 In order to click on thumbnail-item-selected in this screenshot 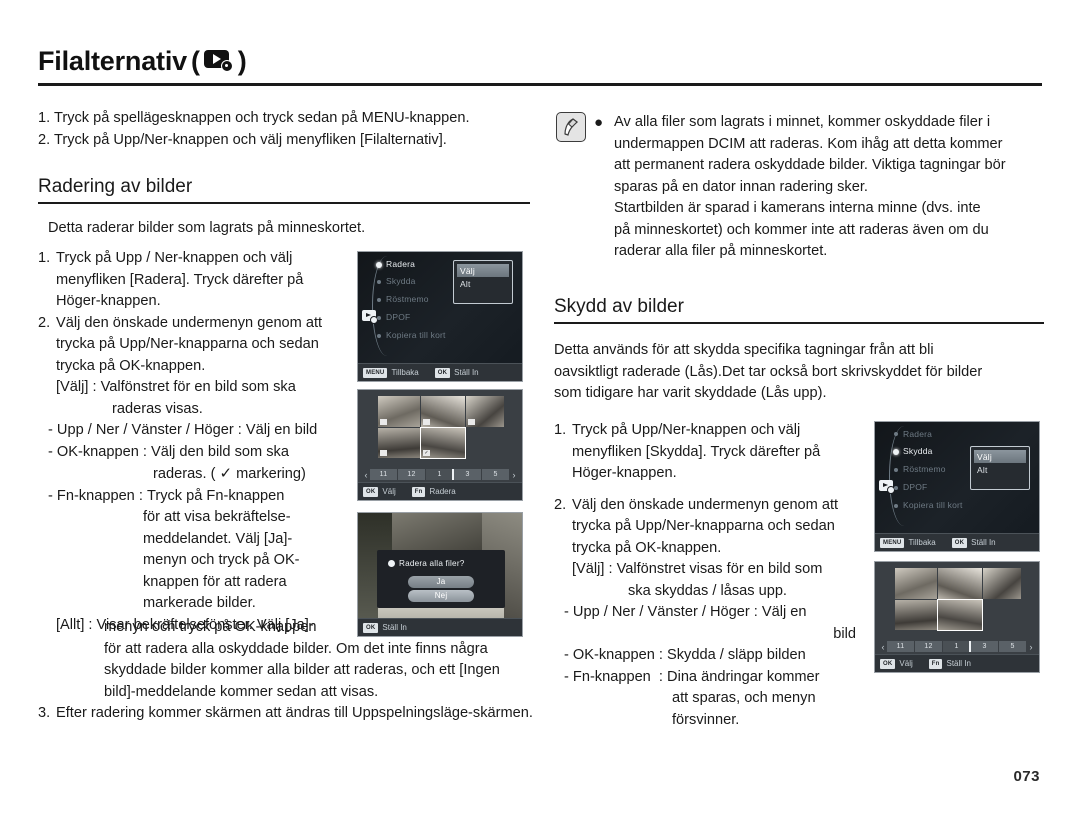, I will do `click(960, 615)`.